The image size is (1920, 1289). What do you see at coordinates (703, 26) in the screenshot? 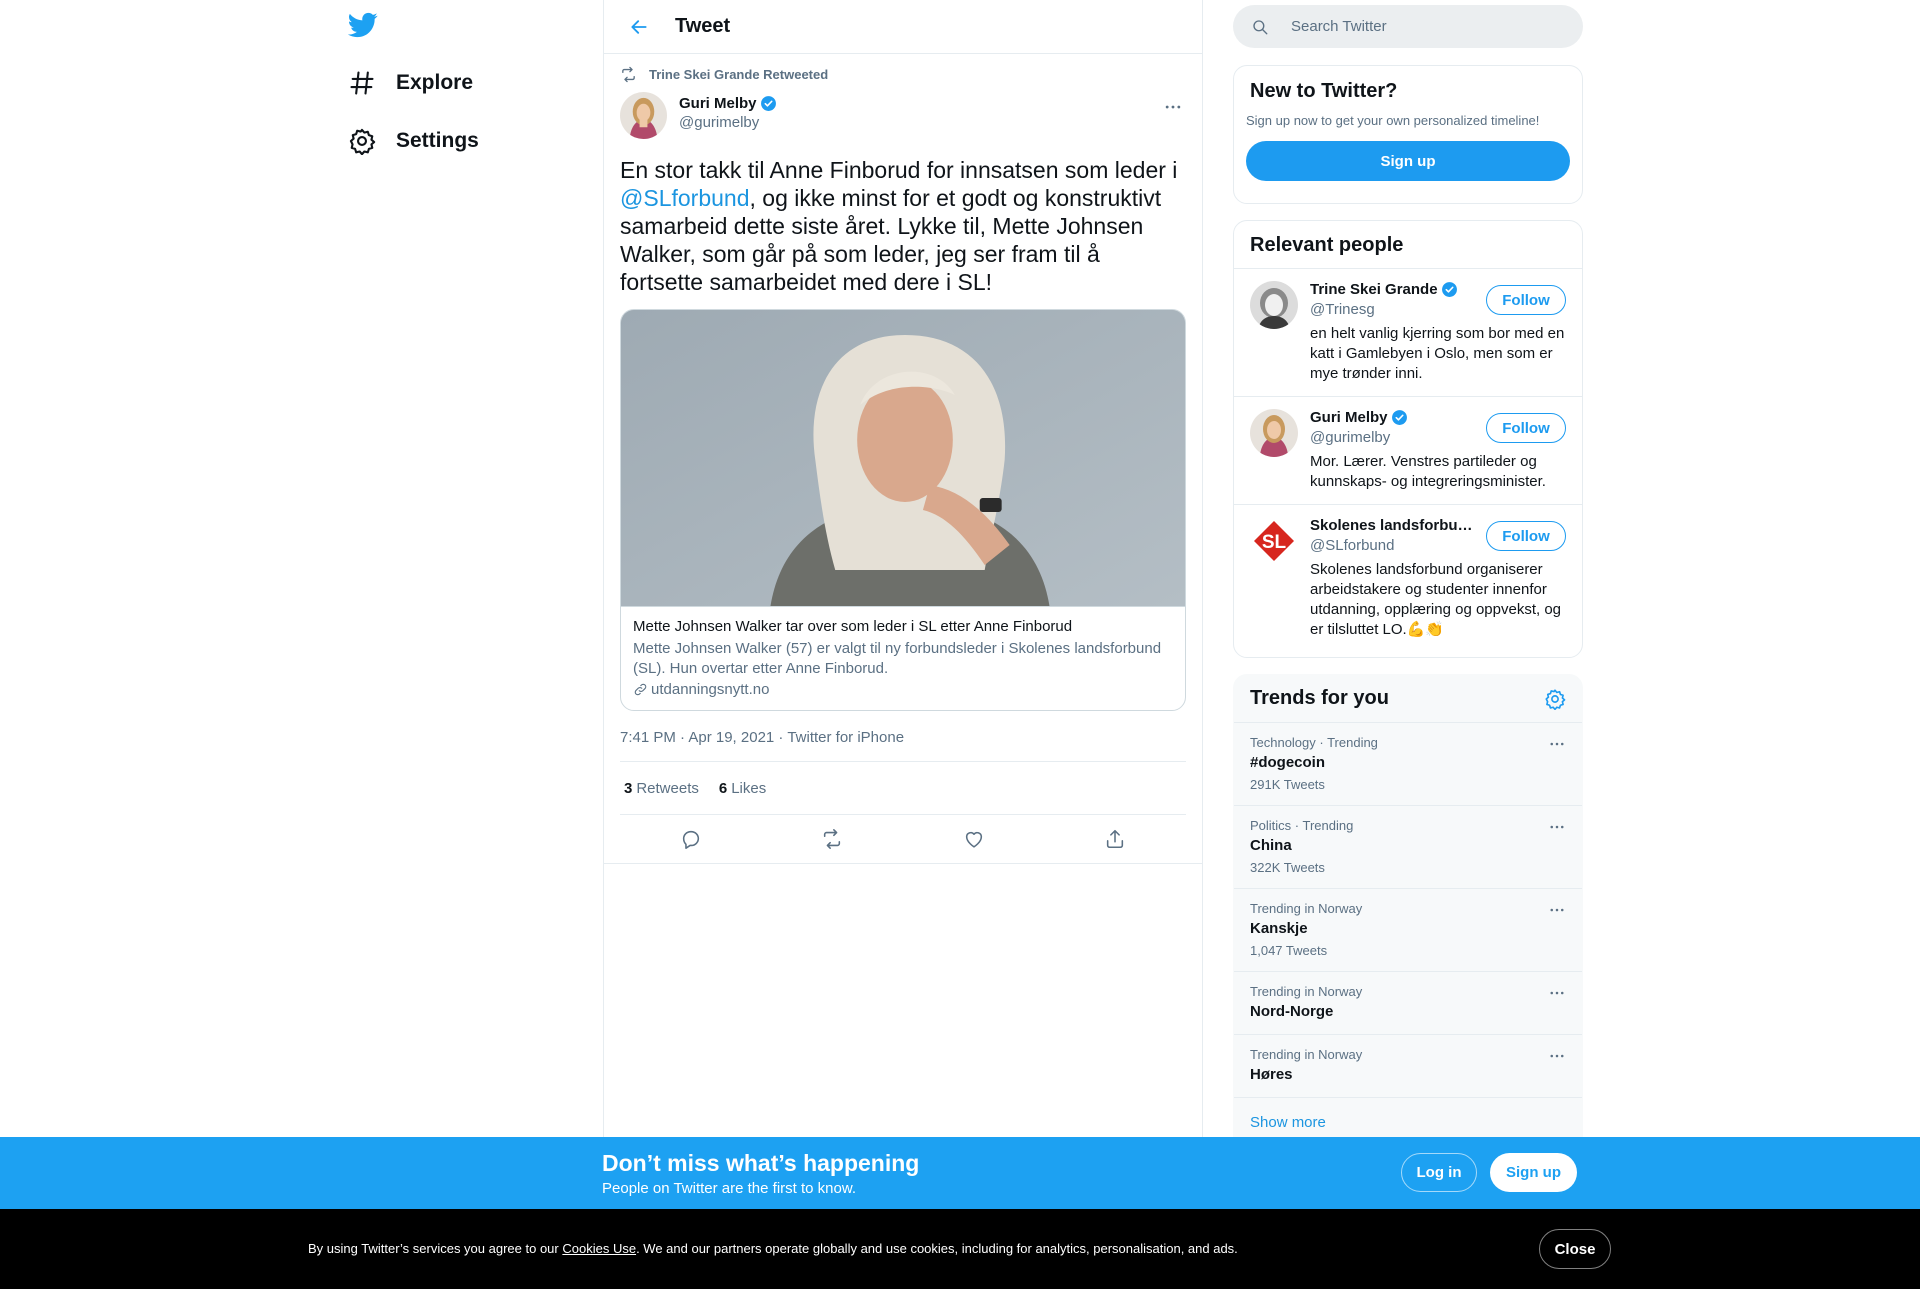
I see `page-title: Tweet` at bounding box center [703, 26].